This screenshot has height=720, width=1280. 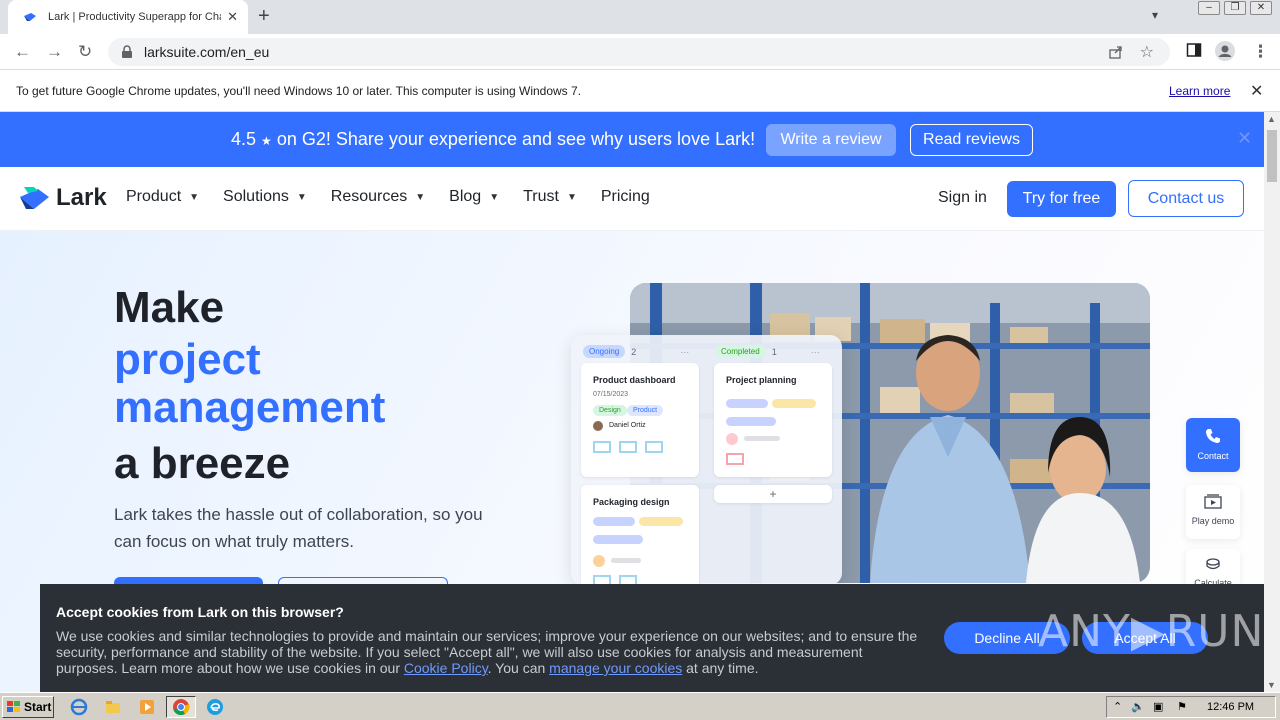 What do you see at coordinates (215, 707) in the screenshot?
I see `edge-icon` at bounding box center [215, 707].